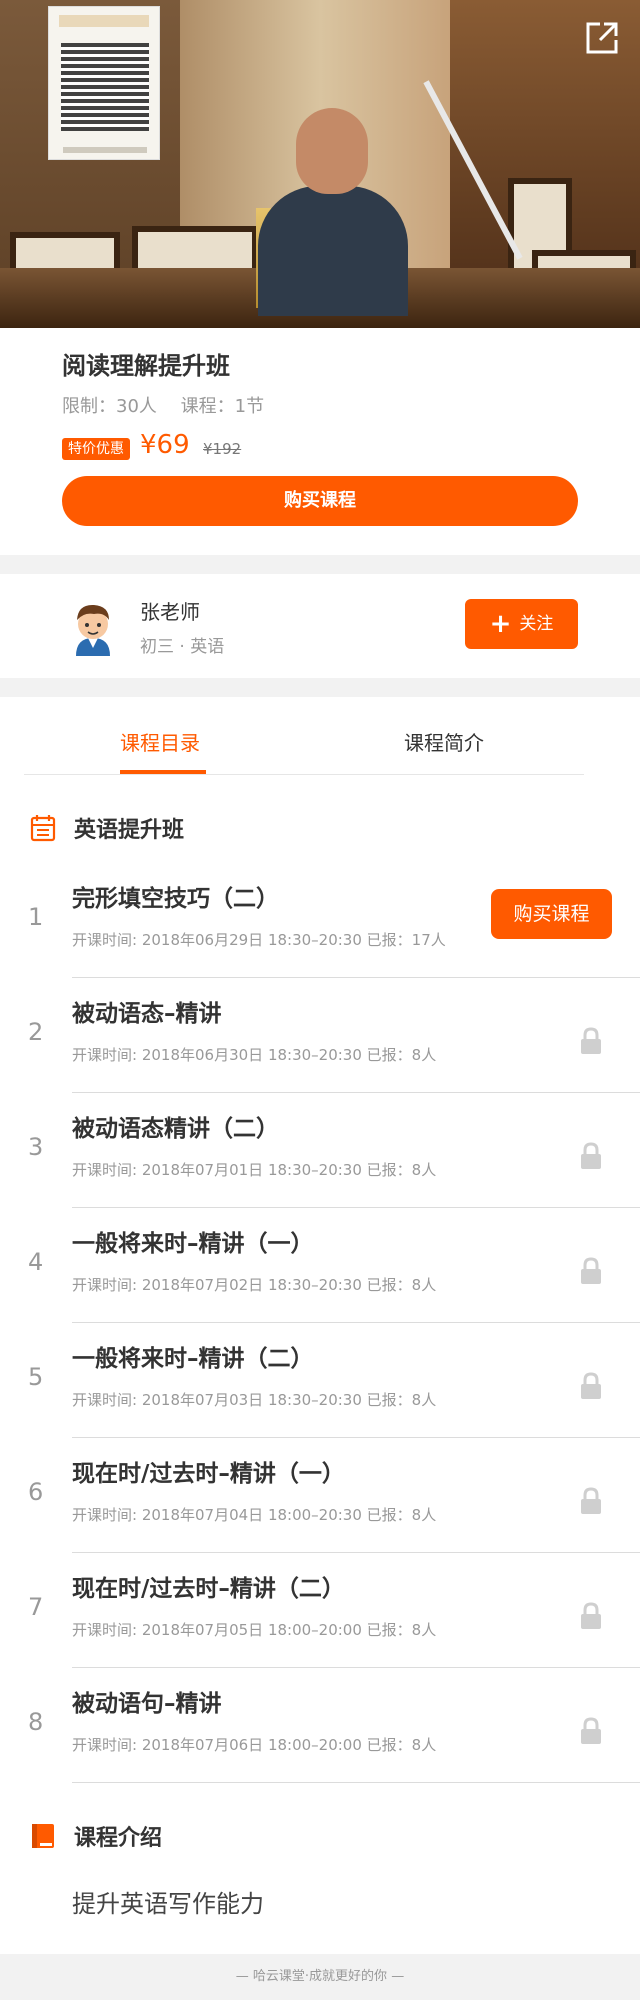 The height and width of the screenshot is (2000, 640). What do you see at coordinates (129, 830) in the screenshot?
I see `catalog-title: 英语提升班` at bounding box center [129, 830].